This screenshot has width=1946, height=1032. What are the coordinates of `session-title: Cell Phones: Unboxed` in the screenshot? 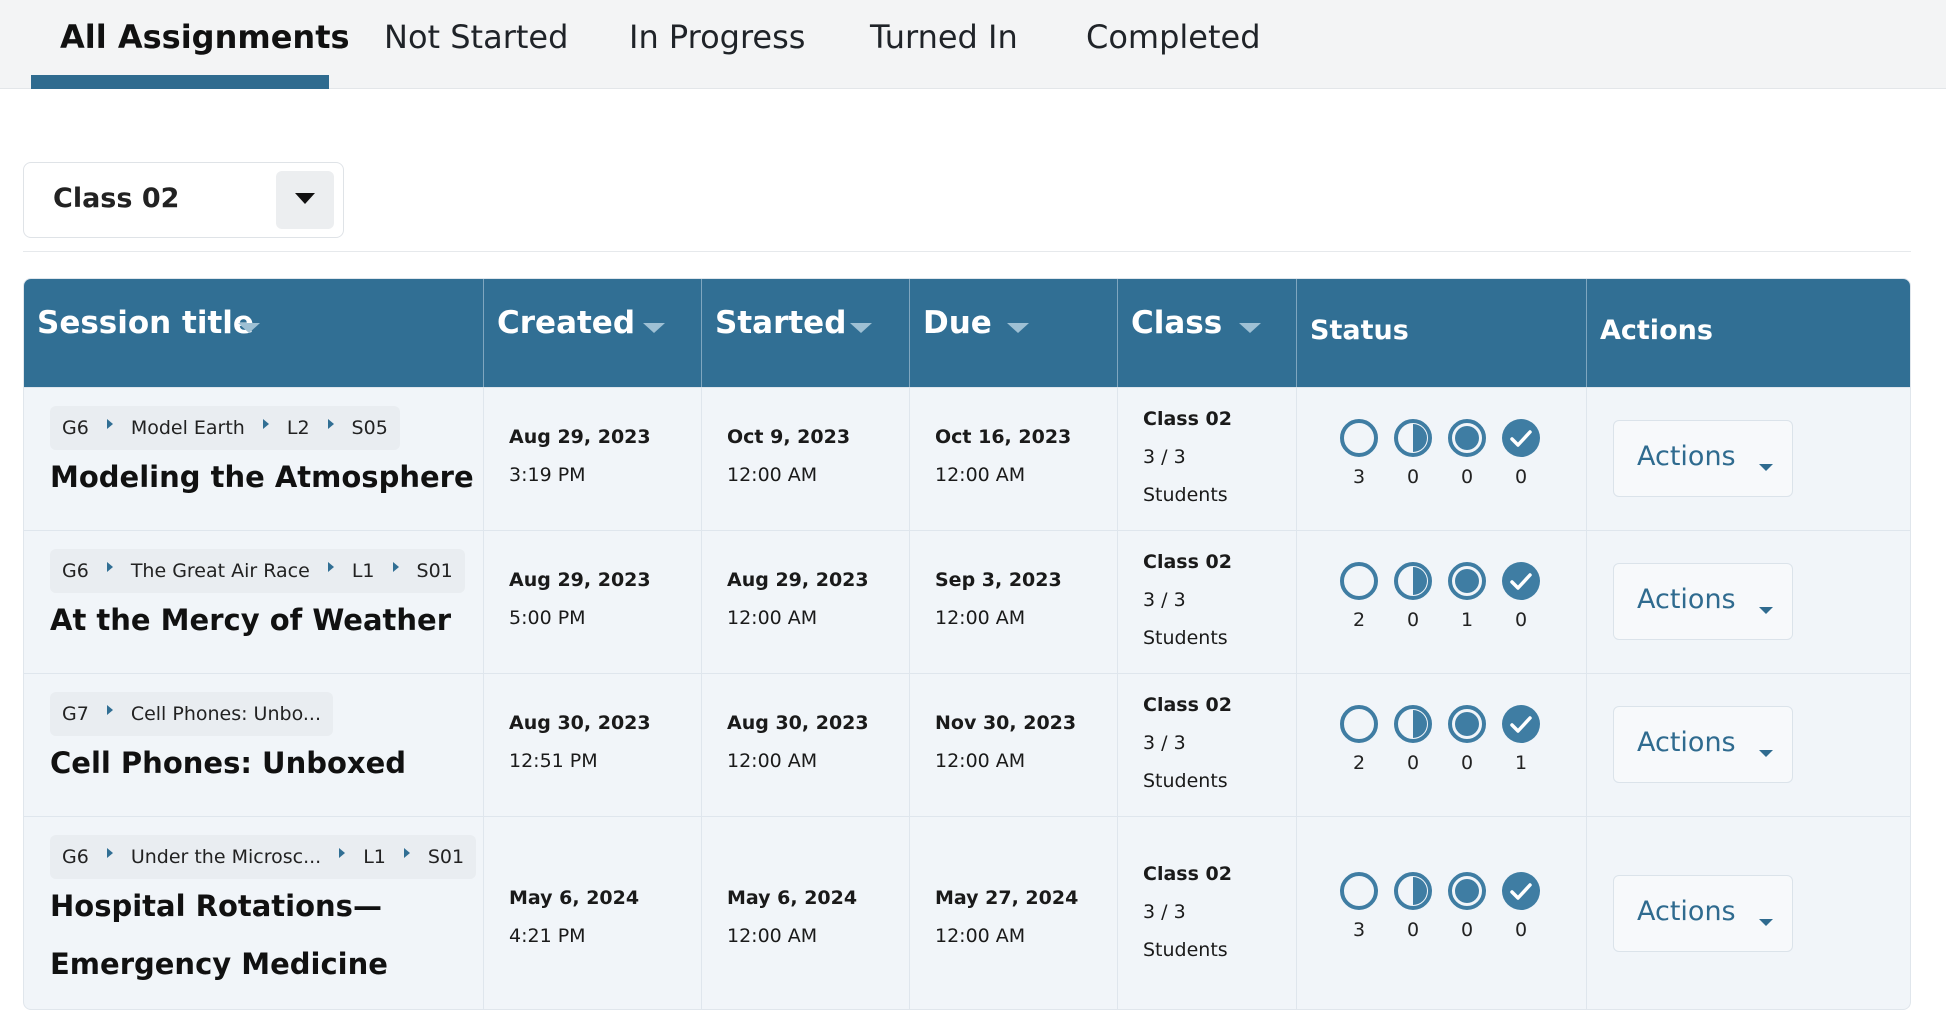 It's located at (228, 763).